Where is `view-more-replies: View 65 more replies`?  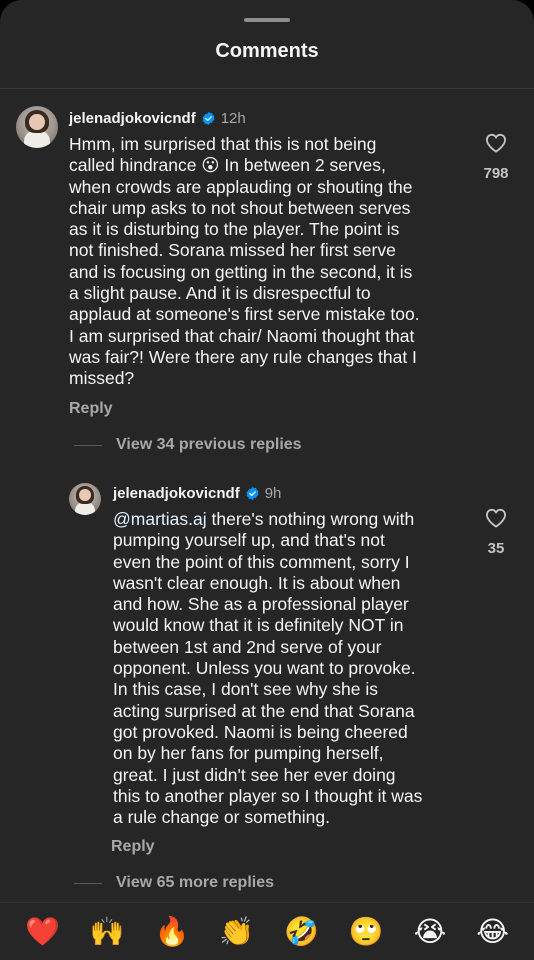 view-more-replies: View 65 more replies is located at coordinates (174, 883).